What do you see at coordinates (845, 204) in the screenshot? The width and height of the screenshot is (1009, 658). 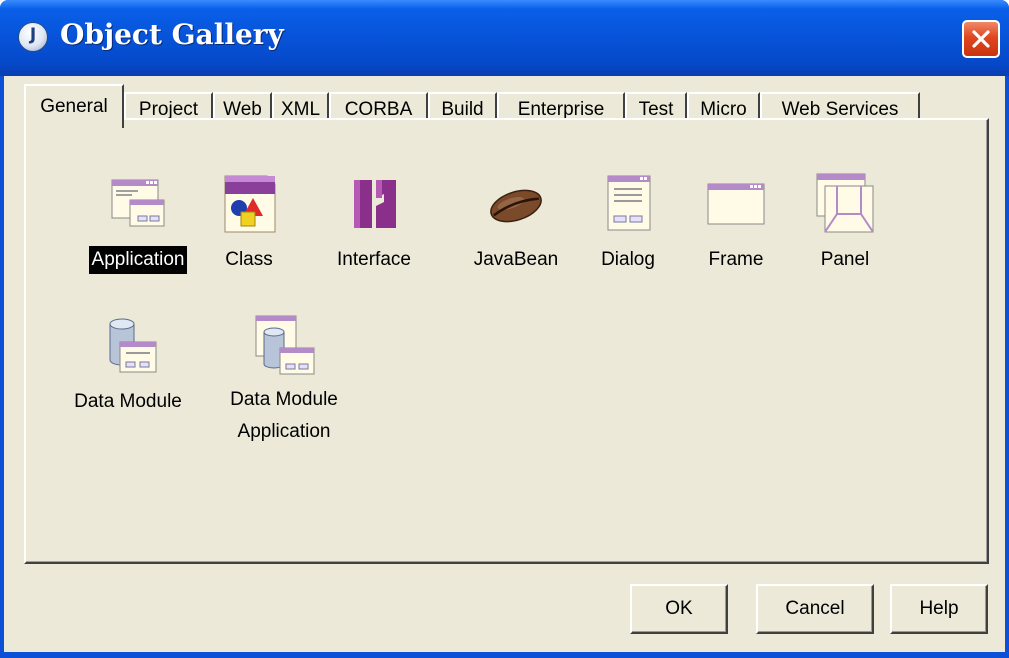 I see `panel-icon` at bounding box center [845, 204].